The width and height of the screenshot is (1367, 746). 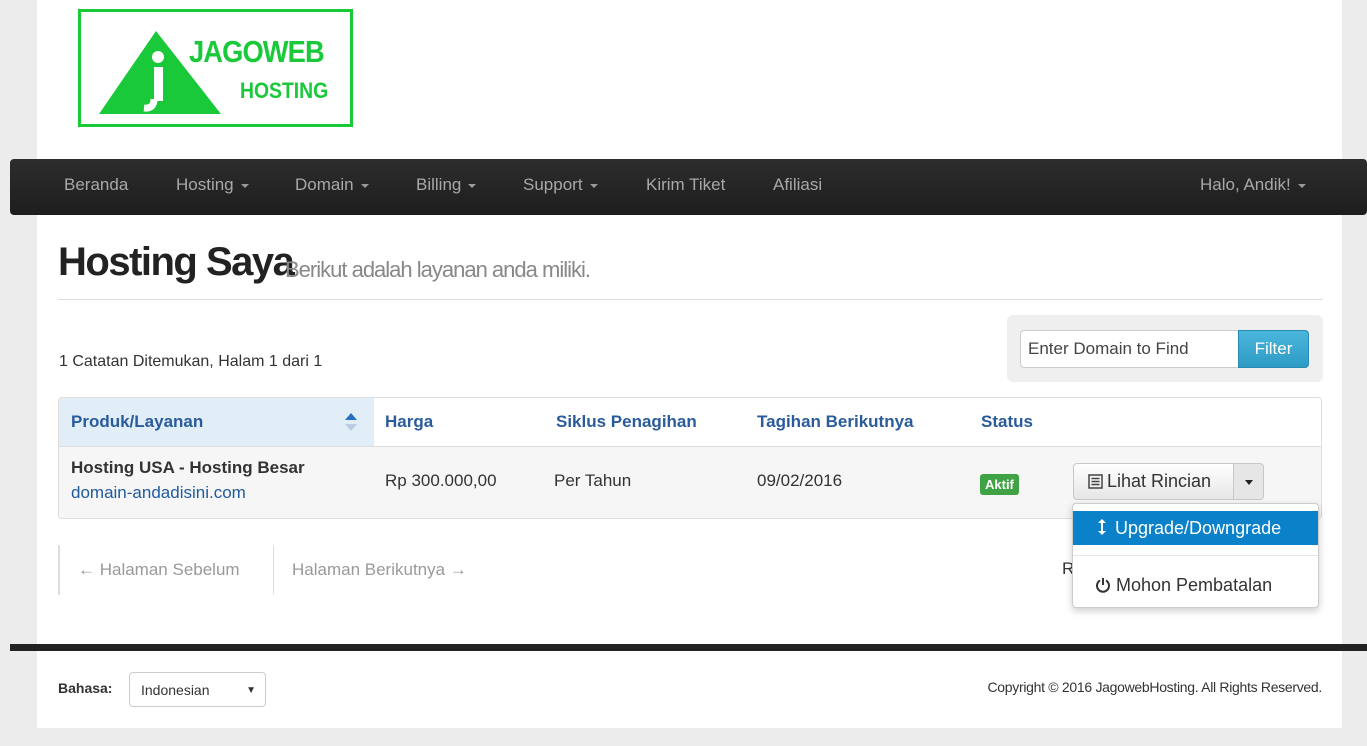 I want to click on cancel-request-item: Mohon Pembatalan, so click(x=1195, y=585).